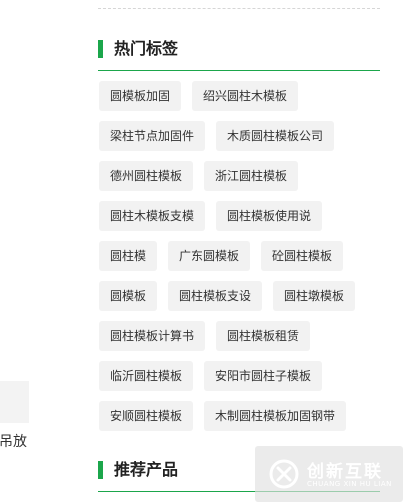  What do you see at coordinates (140, 96) in the screenshot?
I see `hot-tag-link: 圆模板加固` at bounding box center [140, 96].